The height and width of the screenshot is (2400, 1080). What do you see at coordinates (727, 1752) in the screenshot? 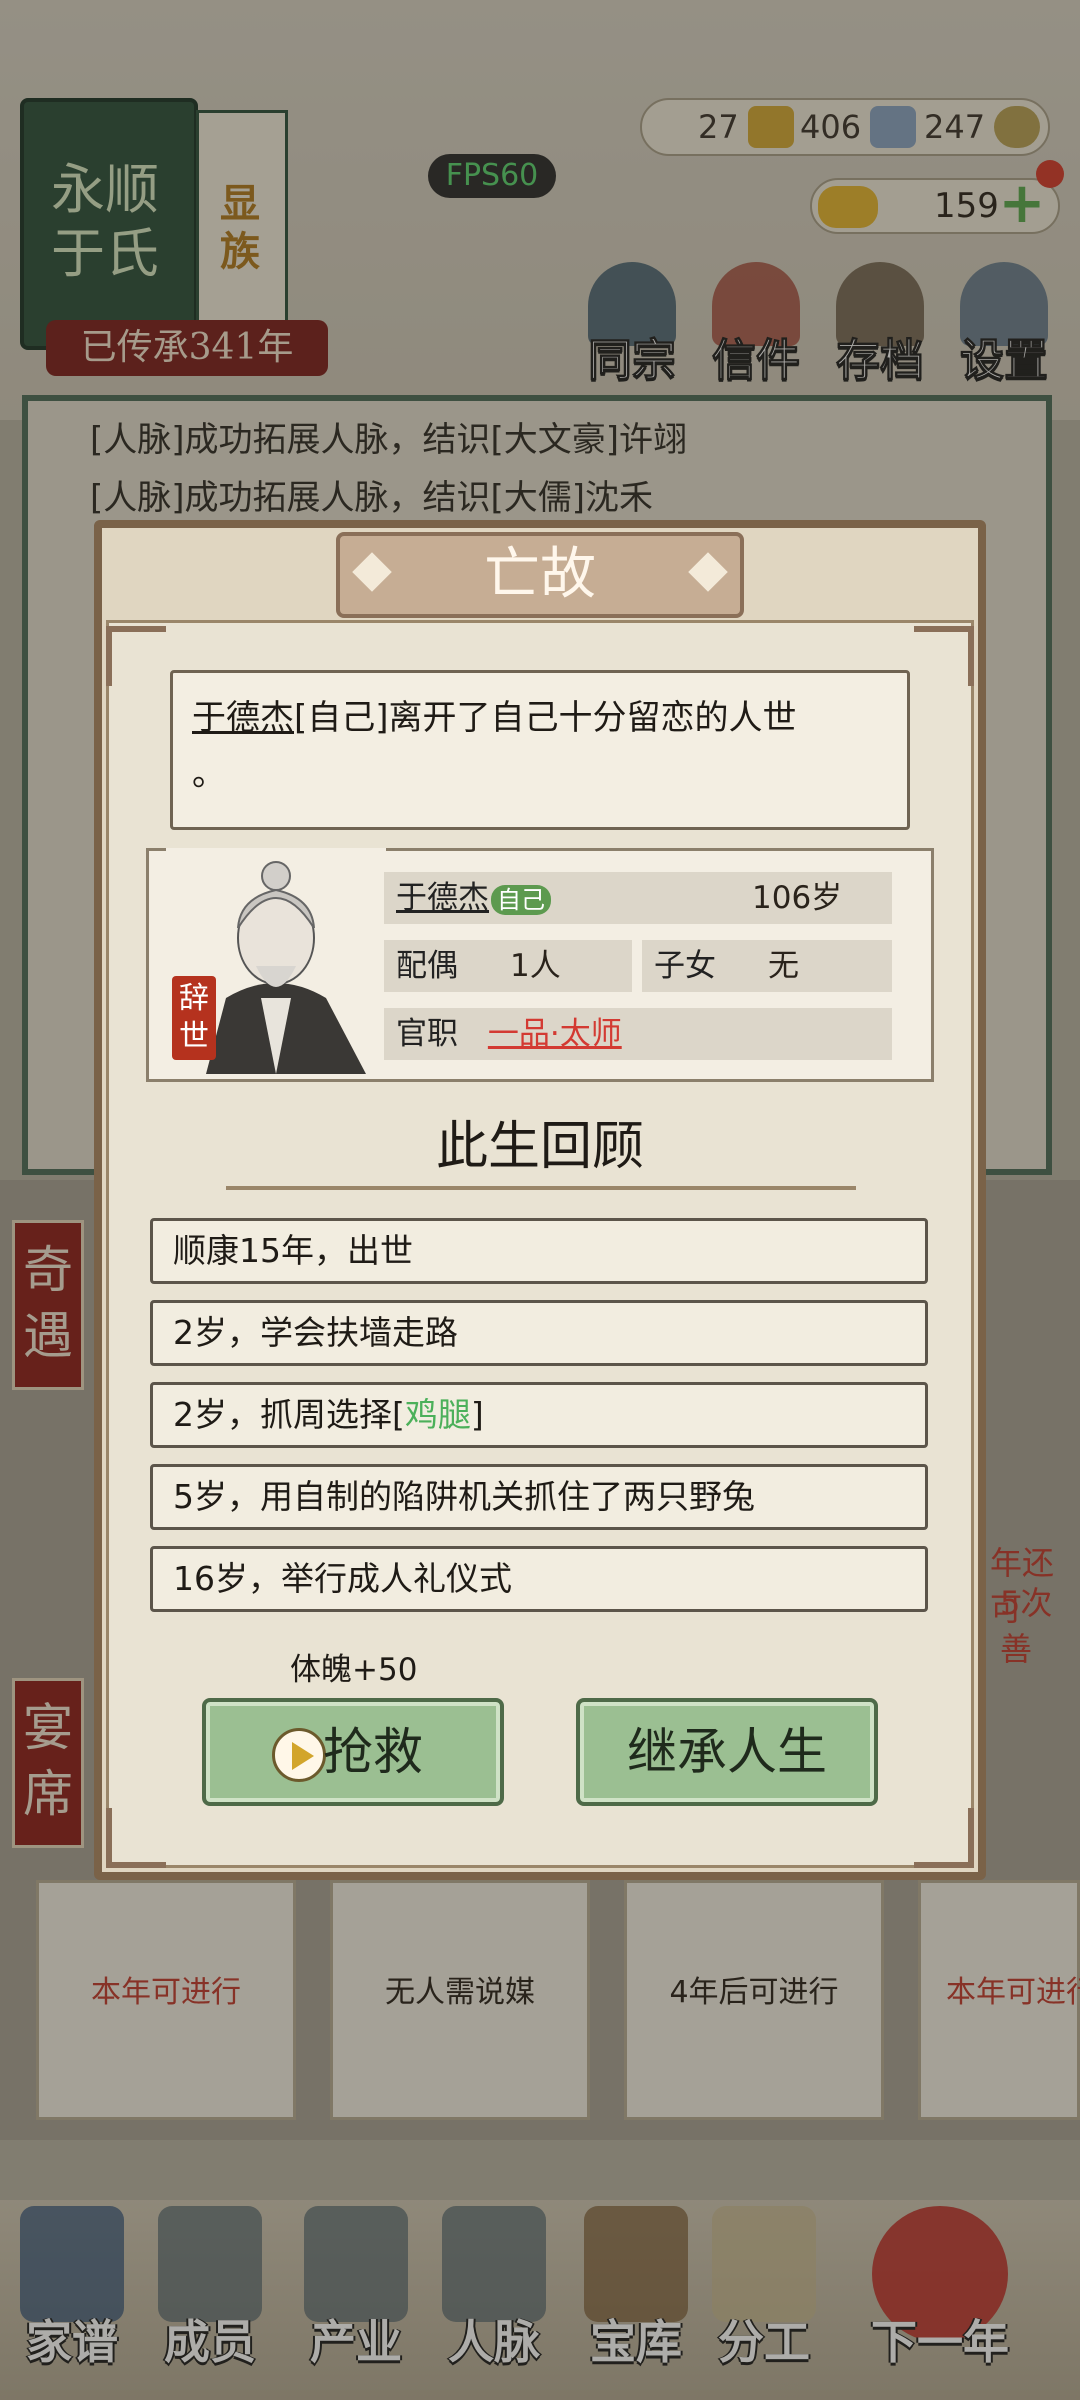
I see `inherit-life-button: 继承人生` at bounding box center [727, 1752].